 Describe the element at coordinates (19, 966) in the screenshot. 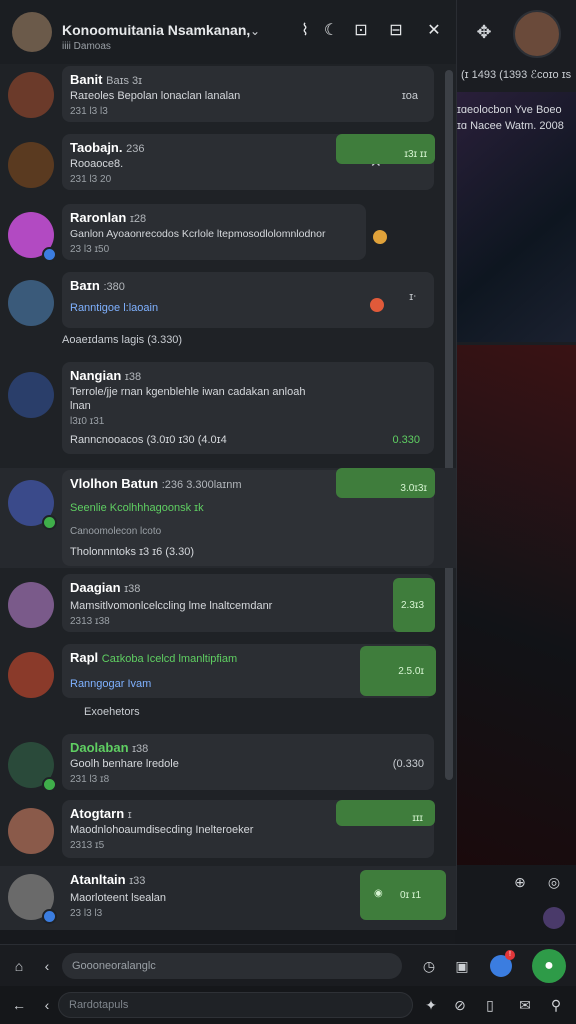

I see `home-icon: ⌂` at that location.